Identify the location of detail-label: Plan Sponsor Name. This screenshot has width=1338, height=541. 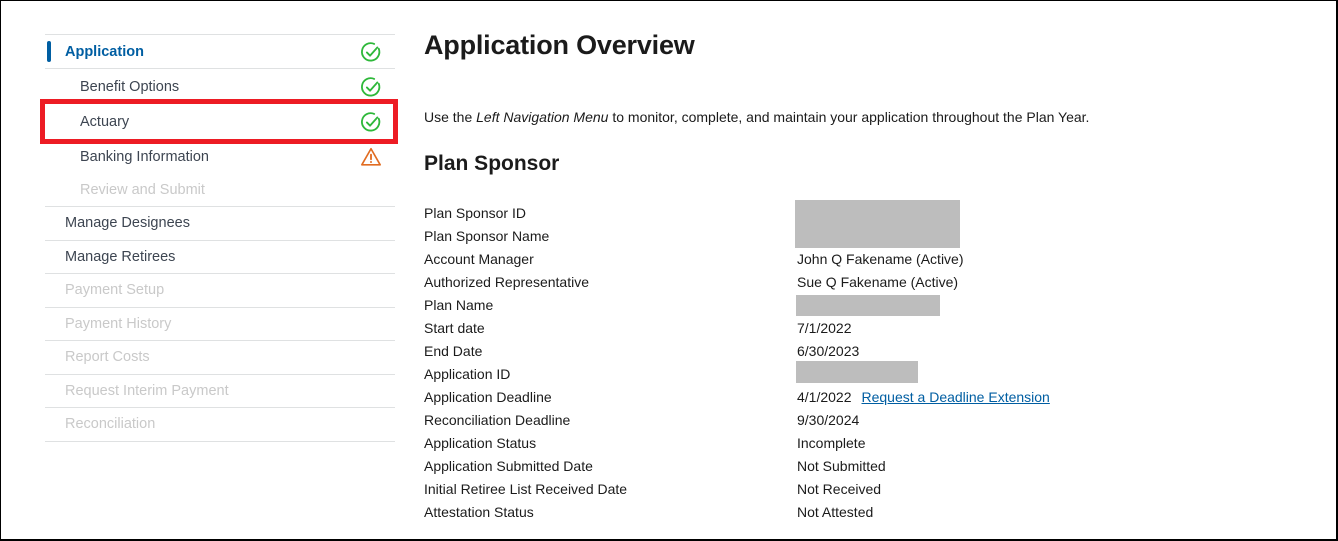
(487, 235).